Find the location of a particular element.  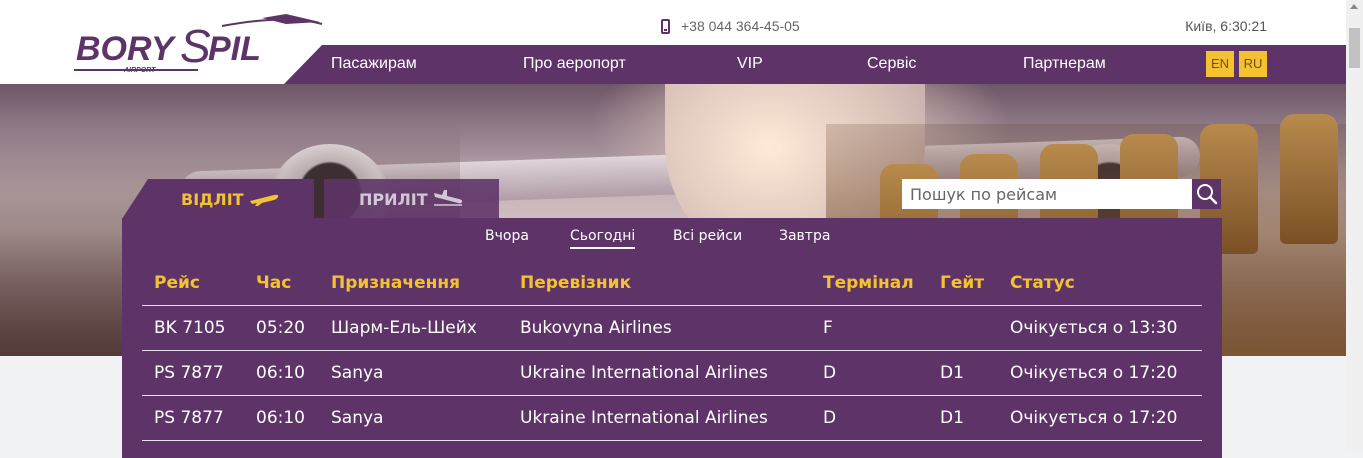

cell-time: 05:20 is located at coordinates (280, 328).